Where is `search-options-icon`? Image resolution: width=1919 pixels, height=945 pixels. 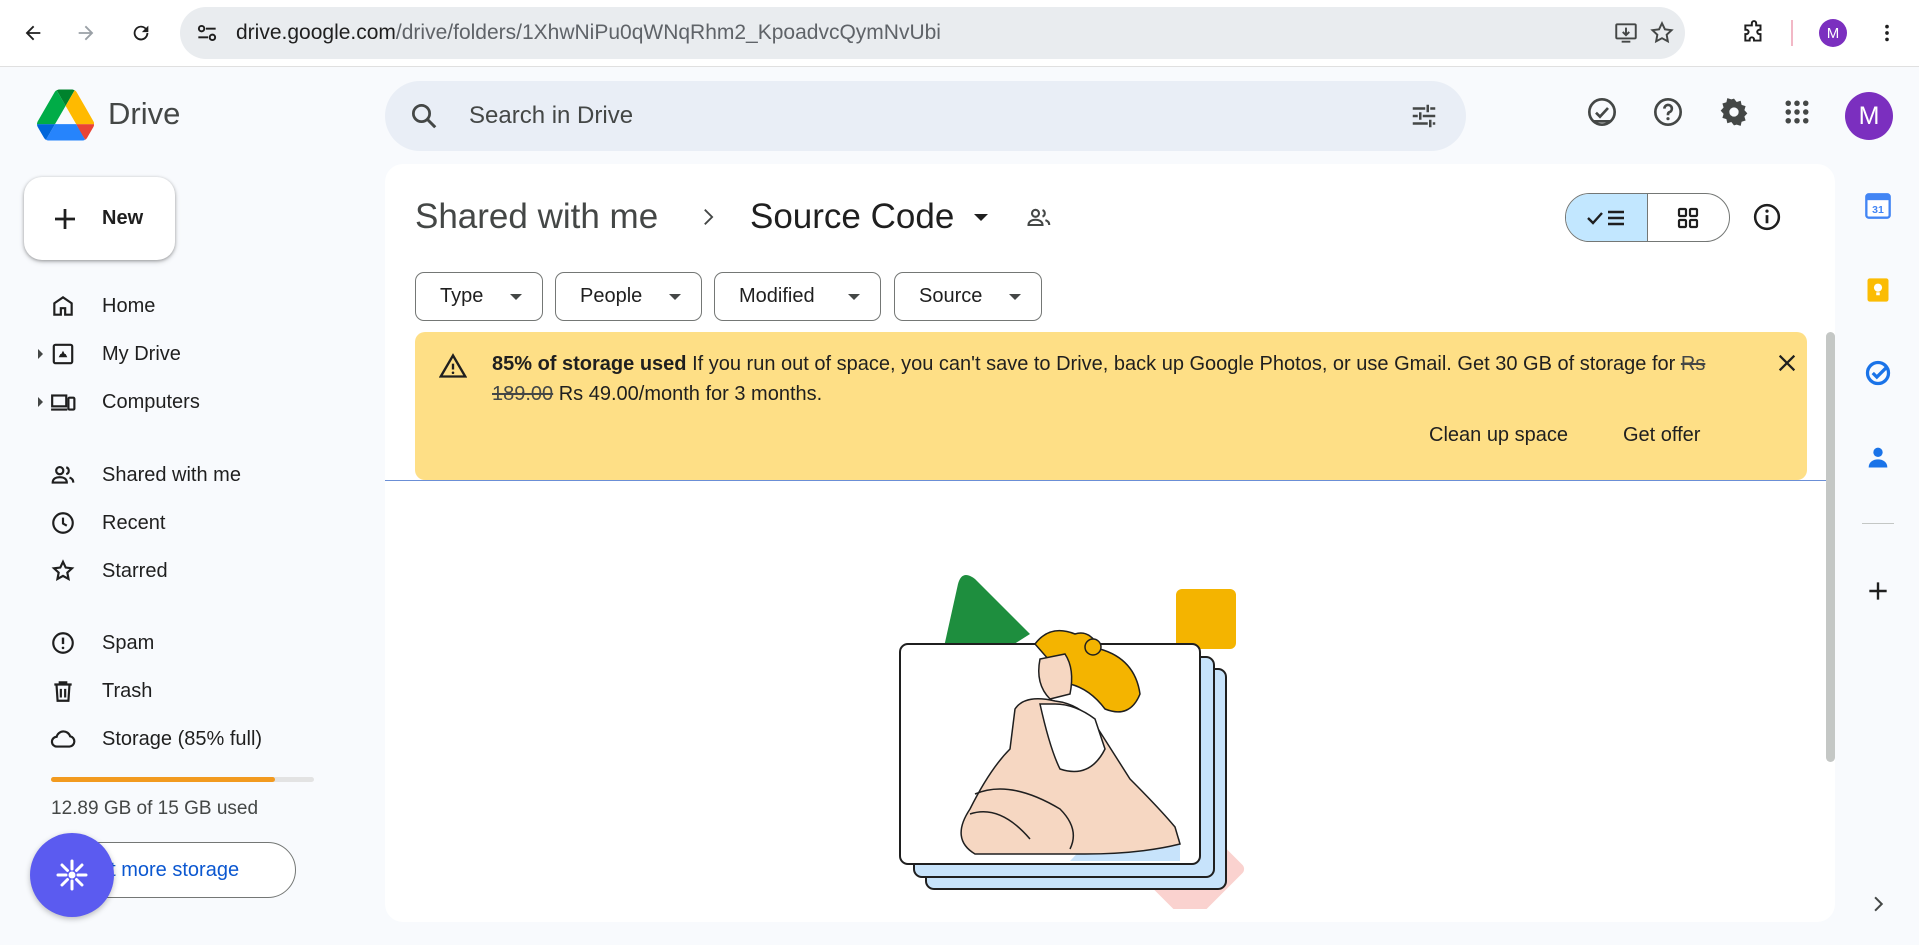
search-options-icon is located at coordinates (1424, 116).